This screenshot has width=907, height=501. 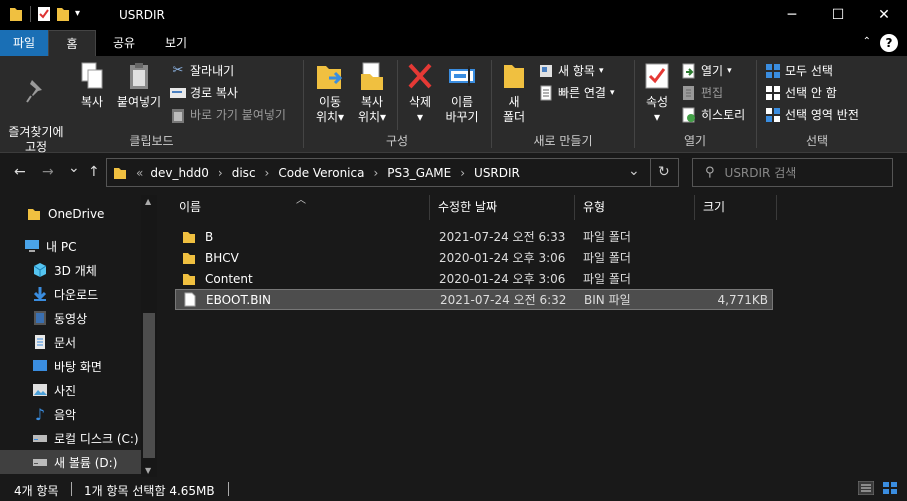 I want to click on minimize-button: ─, so click(x=792, y=15).